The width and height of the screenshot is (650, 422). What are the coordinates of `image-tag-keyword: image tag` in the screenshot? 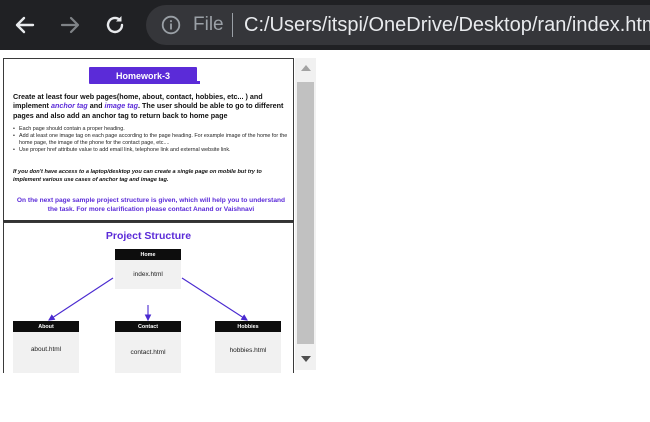 It's located at (121, 106).